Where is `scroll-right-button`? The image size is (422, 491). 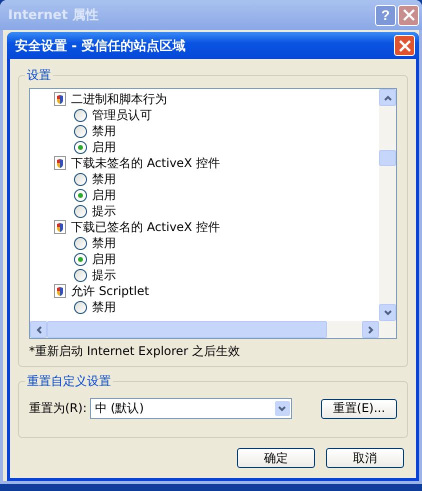 scroll-right-button is located at coordinates (370, 329).